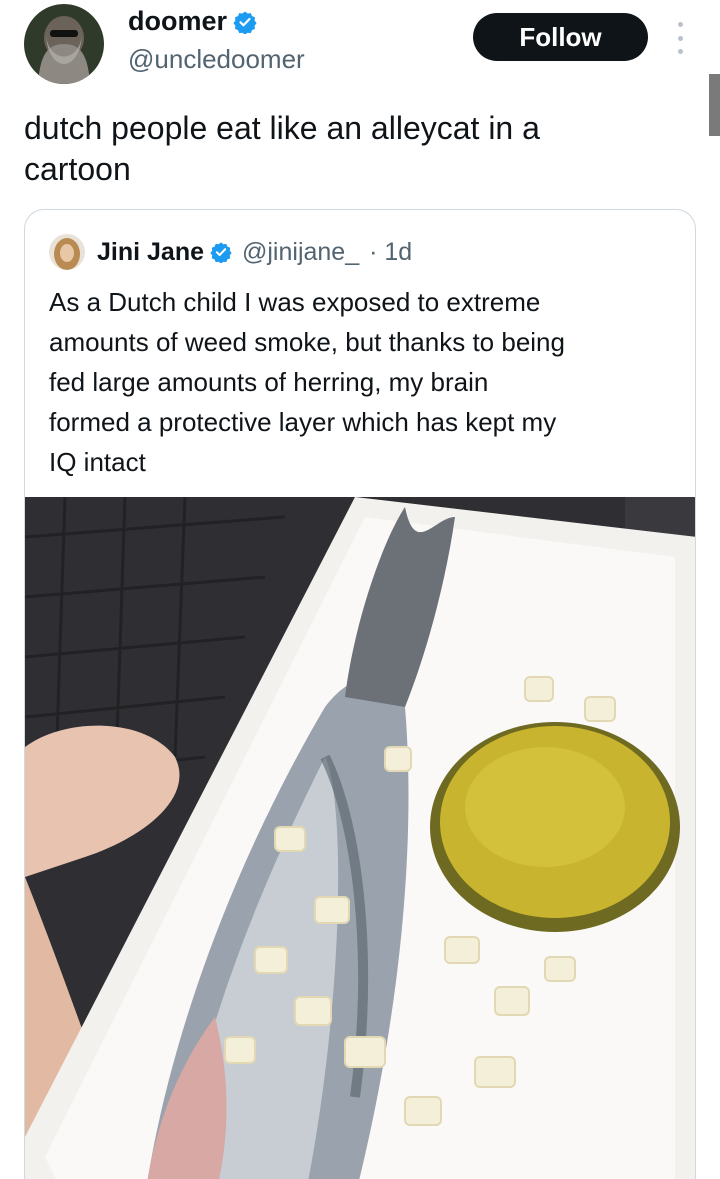  What do you see at coordinates (216, 59) in the screenshot?
I see `author-handle: @uncledoomer` at bounding box center [216, 59].